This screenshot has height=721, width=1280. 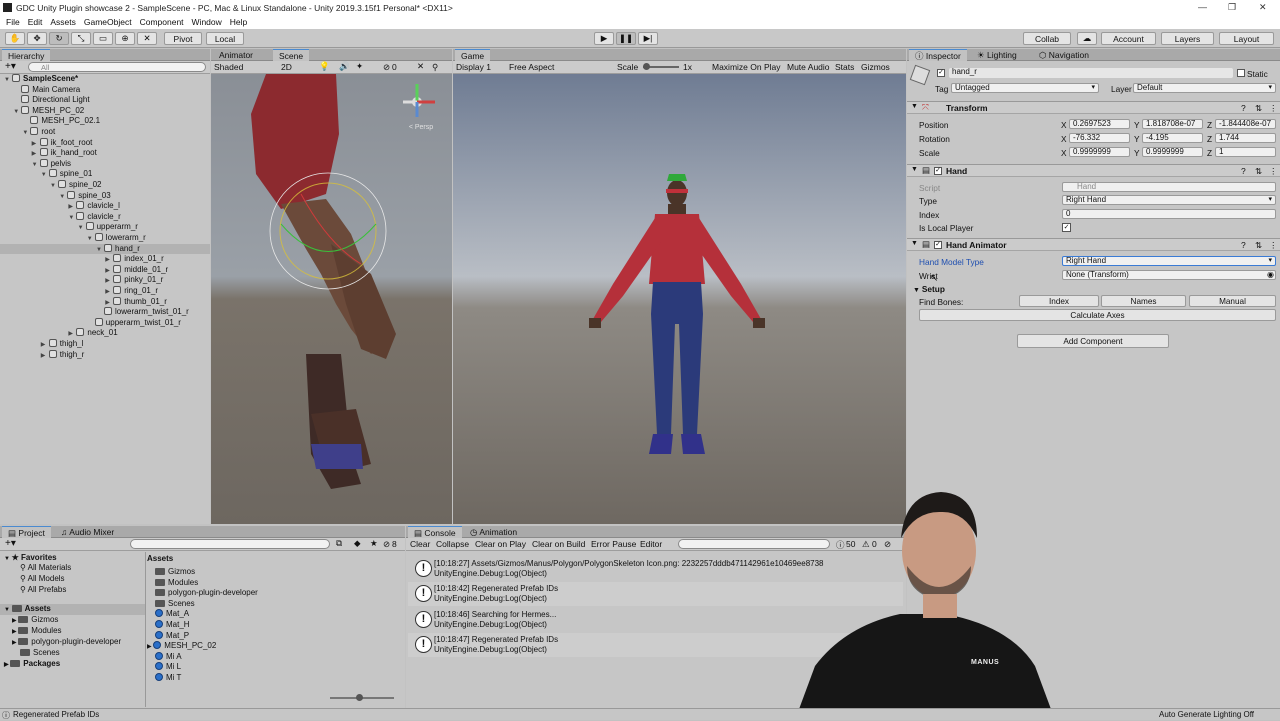 I want to click on scale-tool-icon: ⤡, so click(x=81, y=38).